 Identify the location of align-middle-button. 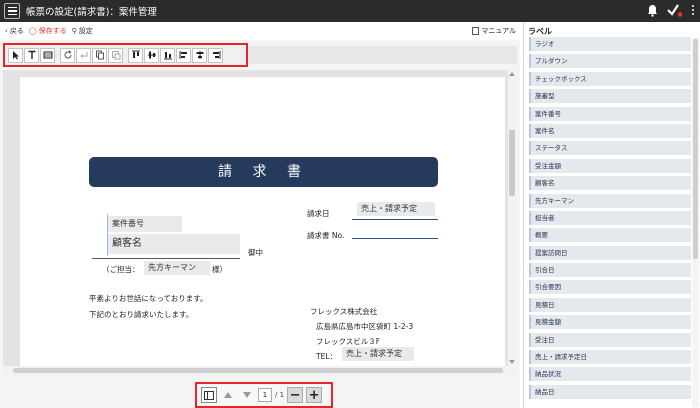
(151, 55).